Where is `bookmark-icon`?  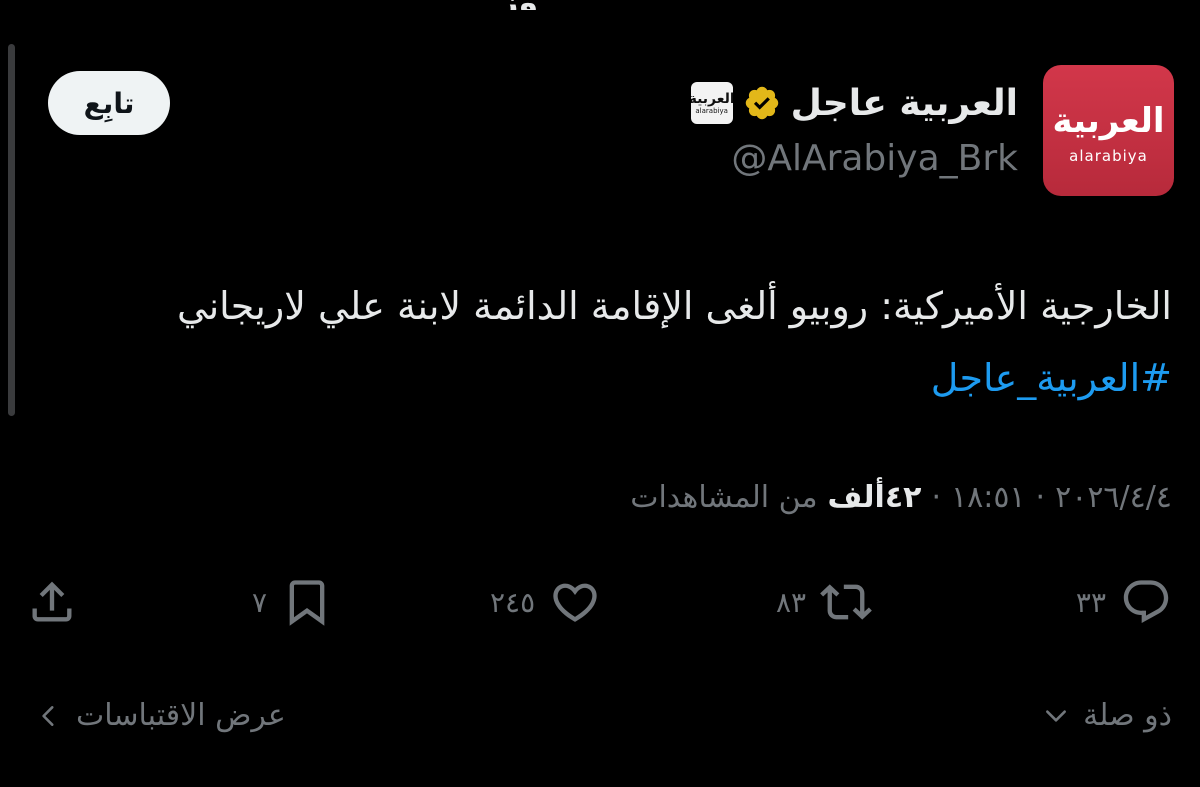
bookmark-icon is located at coordinates (307, 603).